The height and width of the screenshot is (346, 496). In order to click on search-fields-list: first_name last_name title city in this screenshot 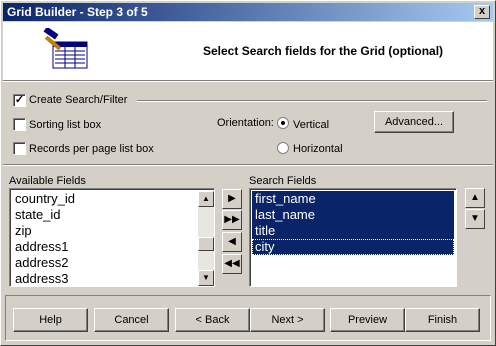, I will do `click(353, 237)`.